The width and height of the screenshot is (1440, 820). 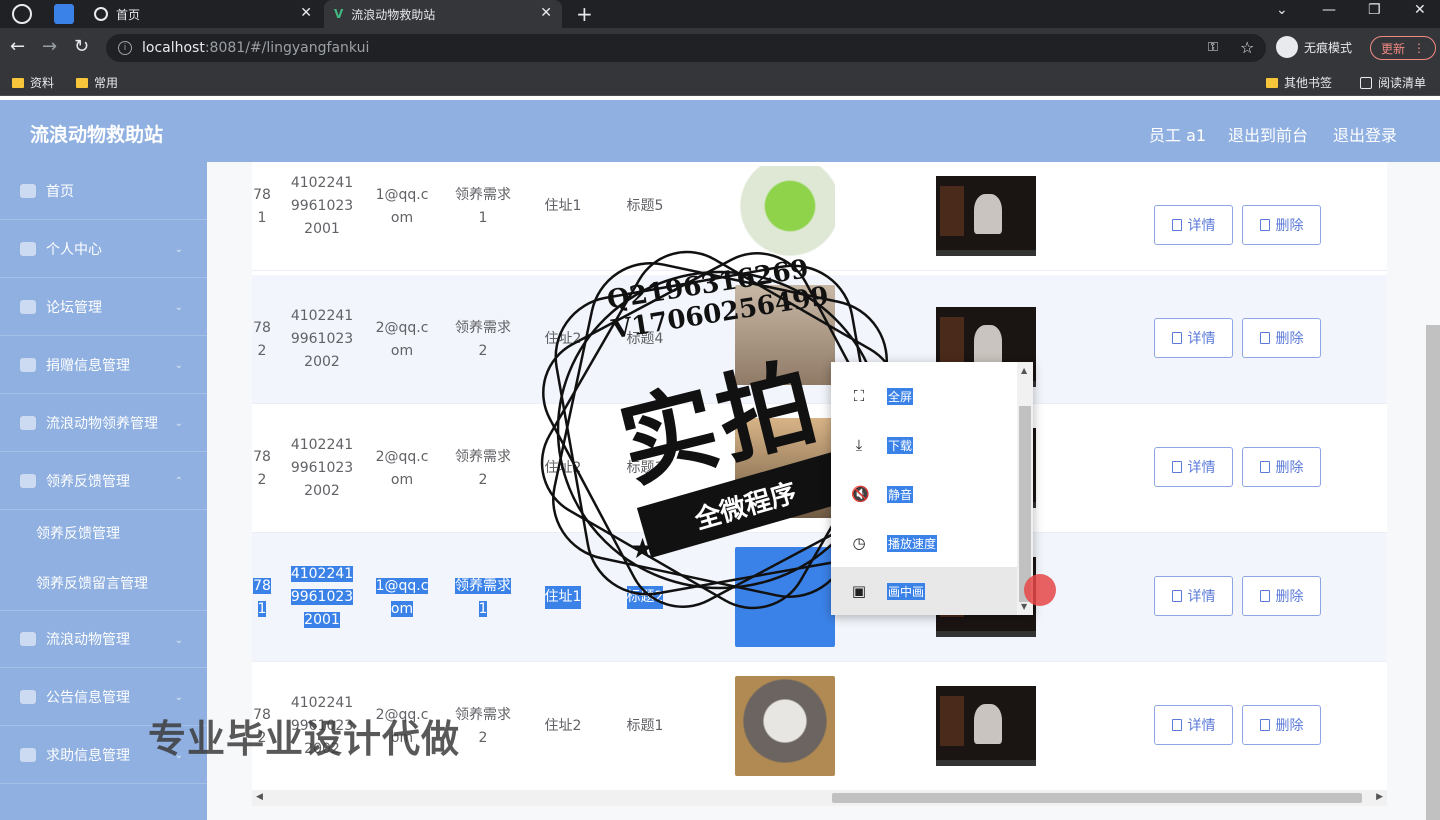 I want to click on bookmark-folder: 常用, so click(x=97, y=82).